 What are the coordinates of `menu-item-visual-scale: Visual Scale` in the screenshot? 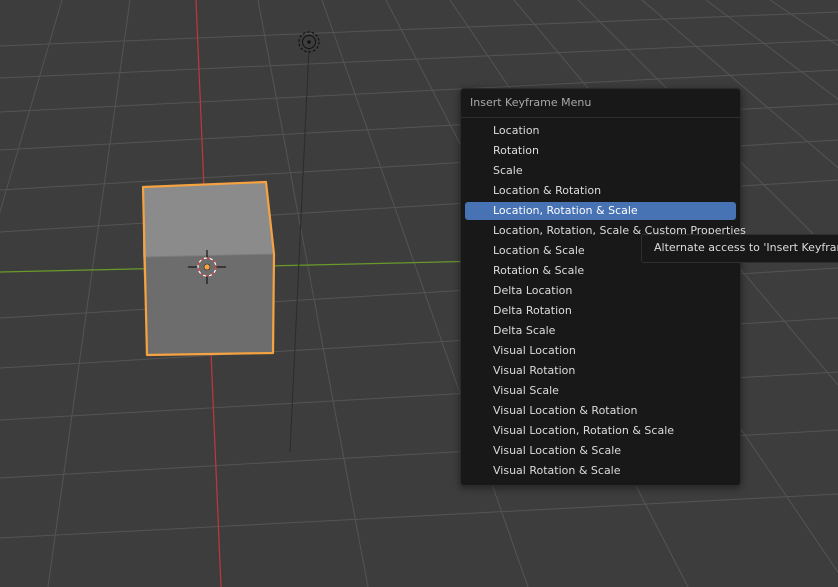 It's located at (600, 391).